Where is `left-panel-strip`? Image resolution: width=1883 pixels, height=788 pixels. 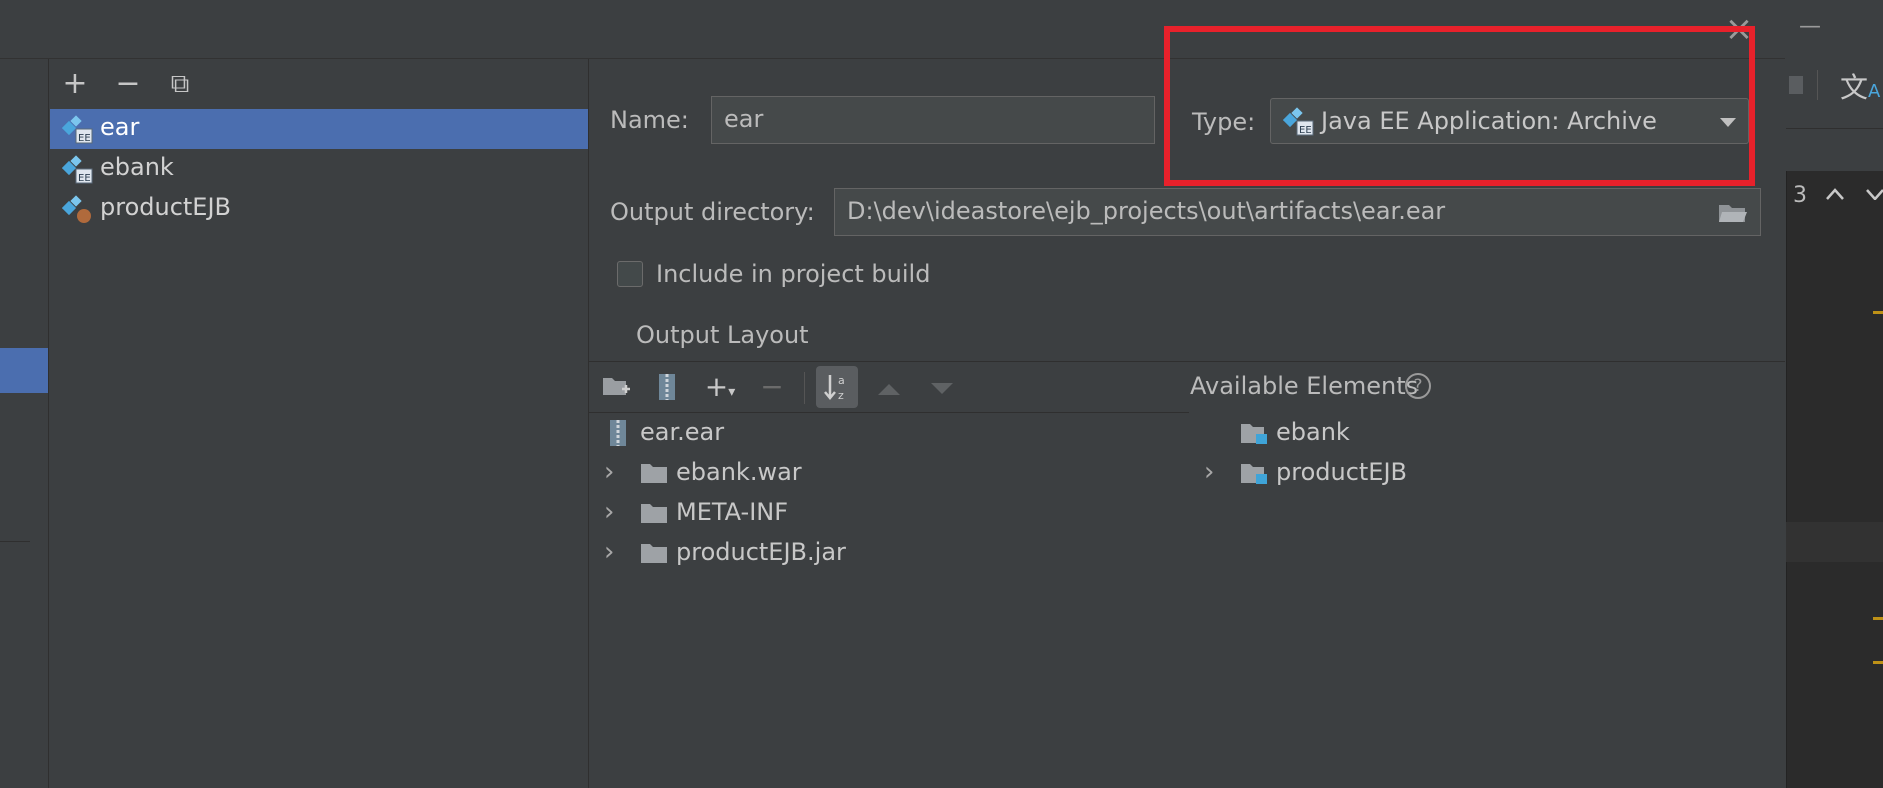 left-panel-strip is located at coordinates (24, 423).